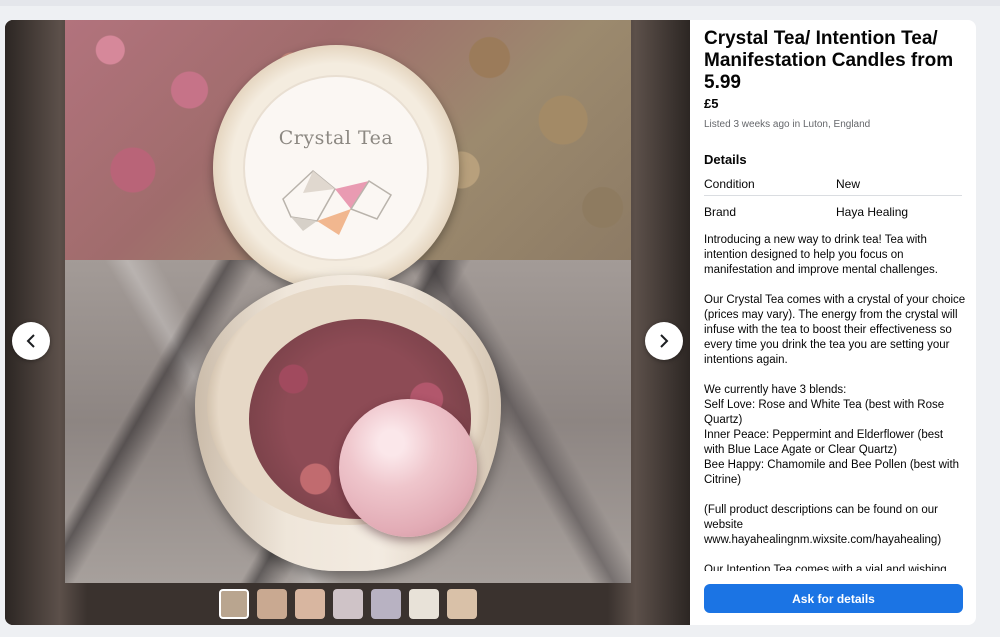 This screenshot has height=637, width=1000. I want to click on top-bar, so click(500, 3).